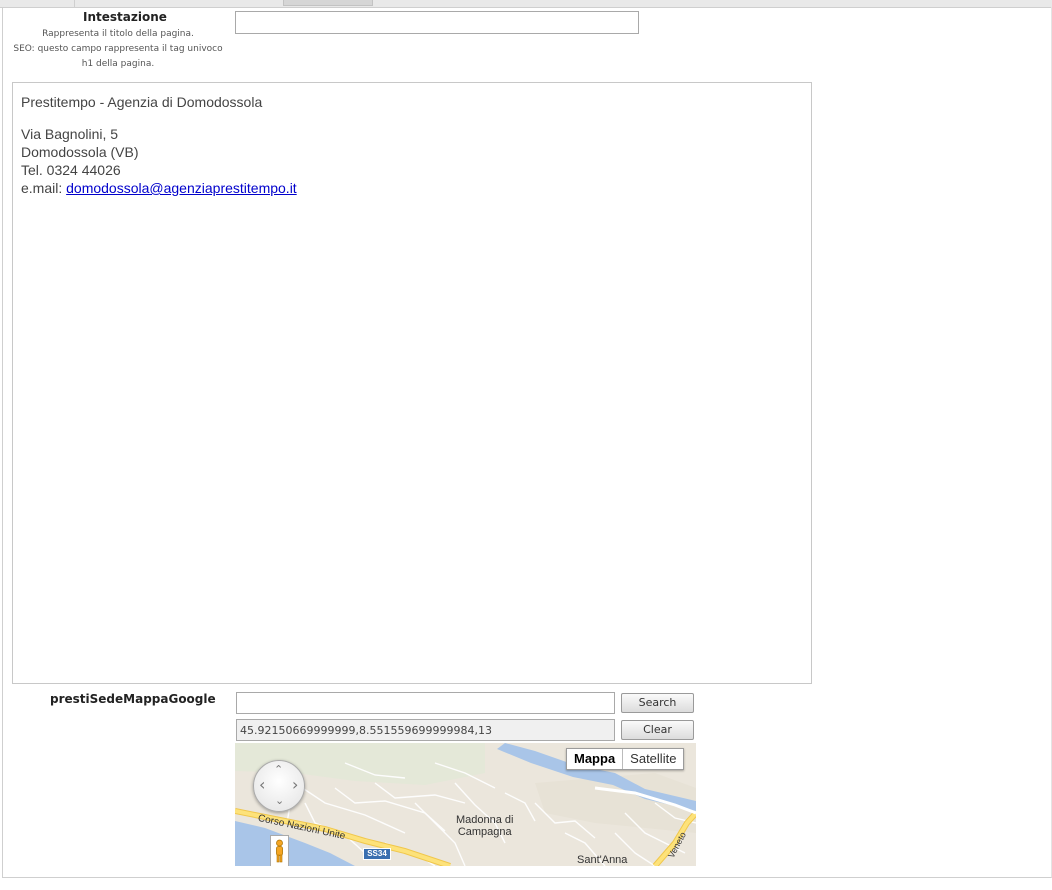 The image size is (1052, 890). What do you see at coordinates (657, 730) in the screenshot?
I see `map-clear-button: Clear` at bounding box center [657, 730].